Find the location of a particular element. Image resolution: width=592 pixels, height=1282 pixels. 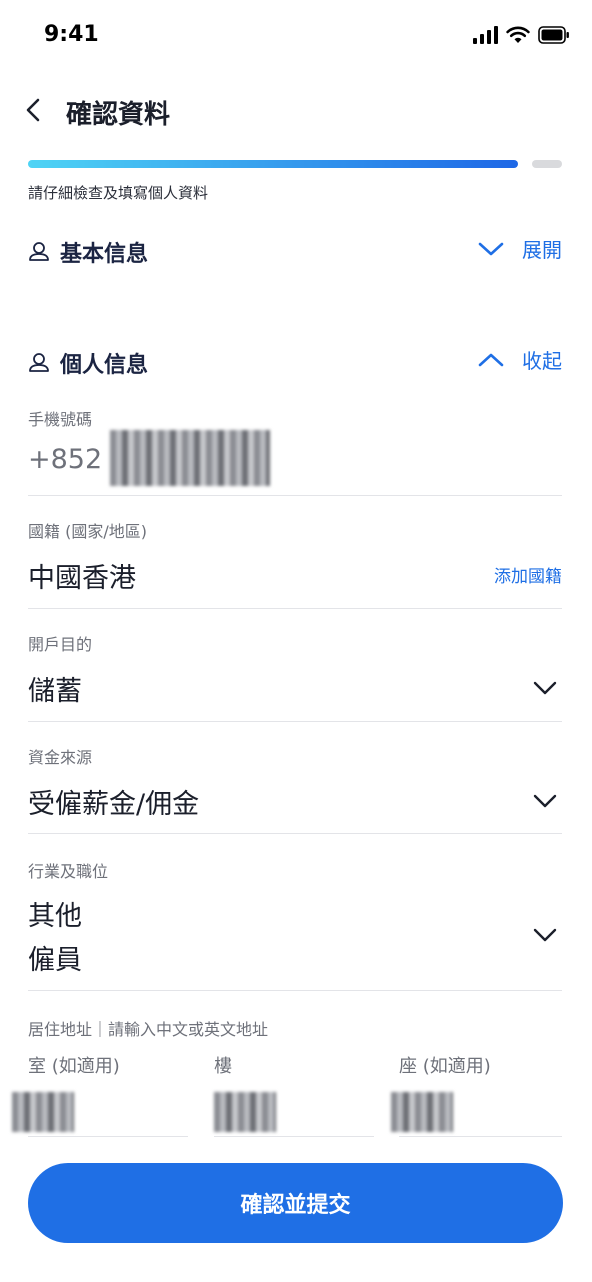

funds-label: 資金來源 is located at coordinates (60, 757).